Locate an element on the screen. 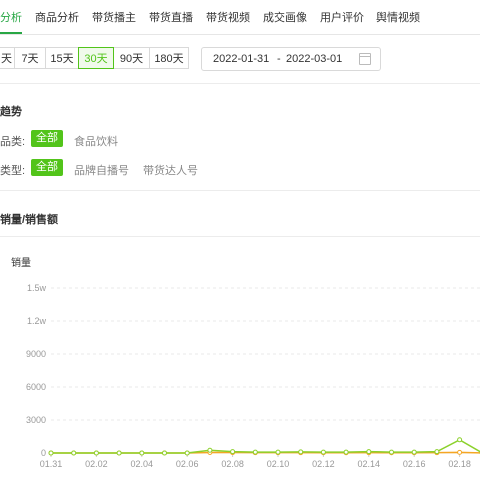 The height and width of the screenshot is (480, 480). tab-live: 带货直播 is located at coordinates (171, 17).